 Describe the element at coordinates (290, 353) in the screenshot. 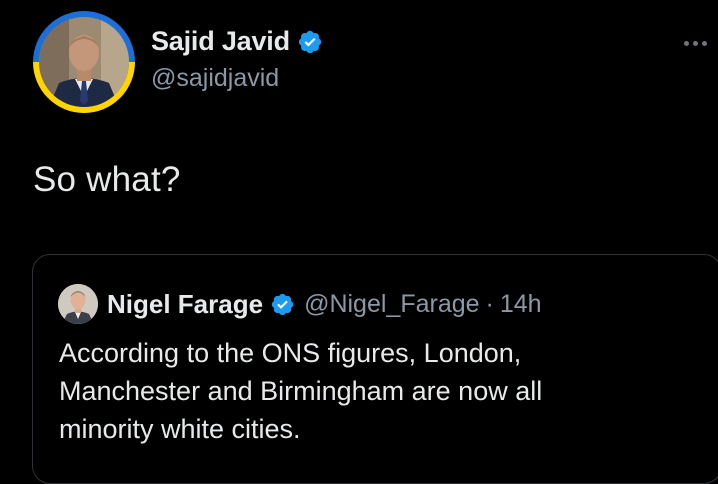

I see `quoted-text-line: According to the ONS figures, London,` at that location.